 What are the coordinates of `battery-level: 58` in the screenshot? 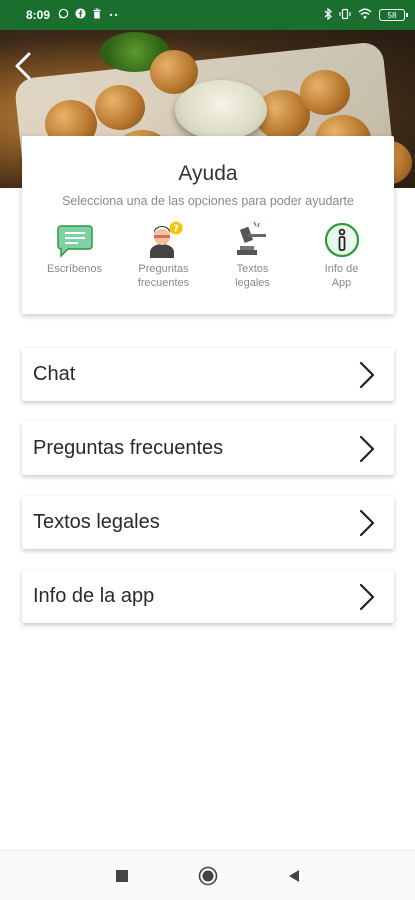 It's located at (392, 15).